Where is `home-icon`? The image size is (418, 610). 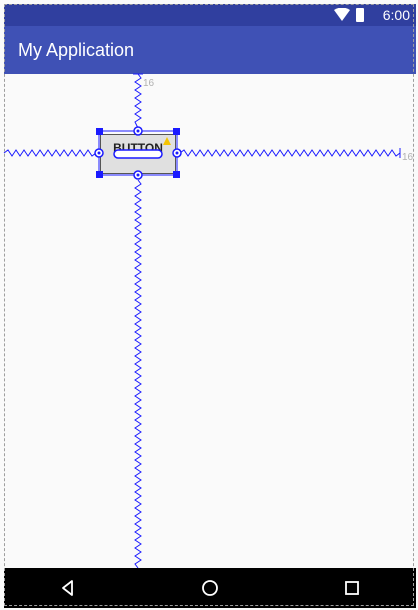
home-icon is located at coordinates (210, 588).